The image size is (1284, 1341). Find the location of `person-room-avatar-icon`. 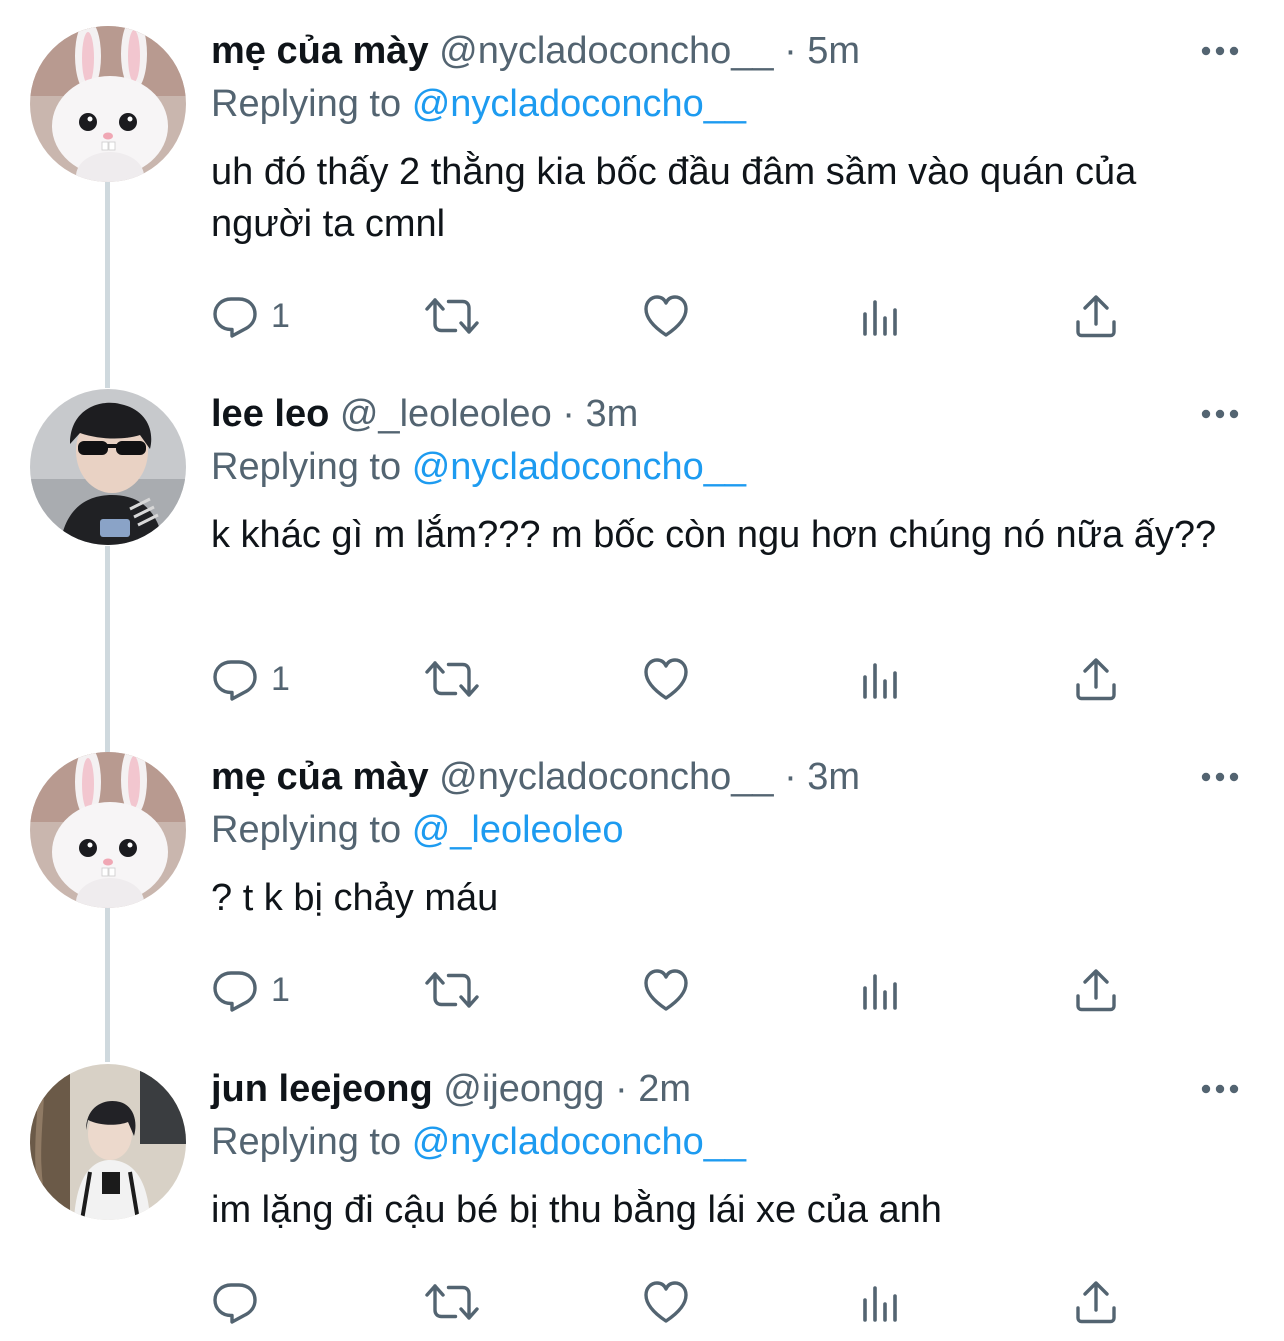

person-room-avatar-icon is located at coordinates (108, 1142).